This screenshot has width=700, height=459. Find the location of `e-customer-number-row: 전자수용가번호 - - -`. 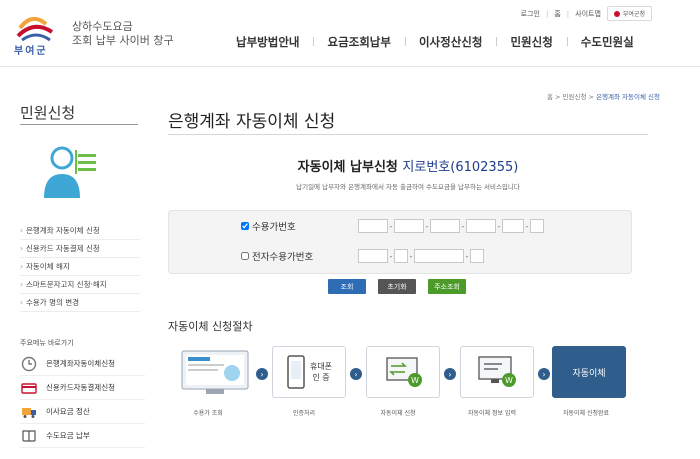

e-customer-number-row: 전자수용가번호 - - - is located at coordinates (362, 256).